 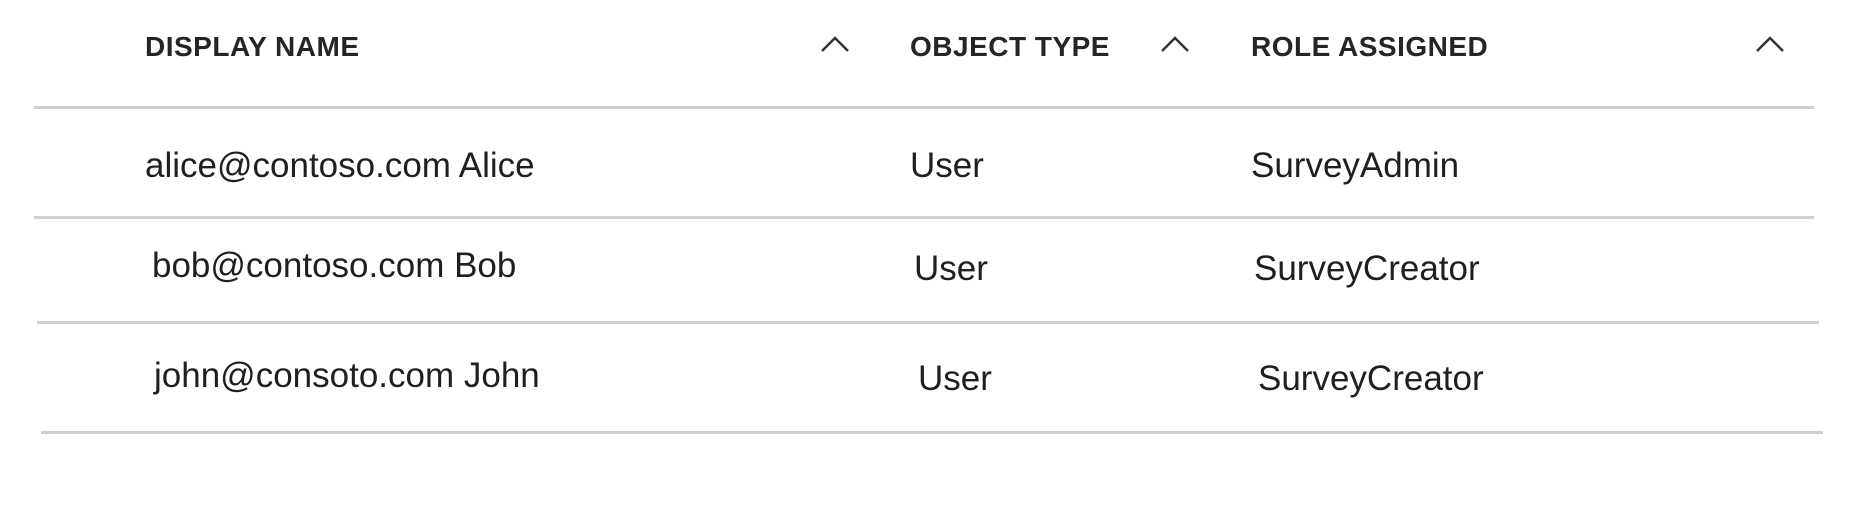 I want to click on cell-display-name: john@consoto.com John, so click(x=347, y=375).